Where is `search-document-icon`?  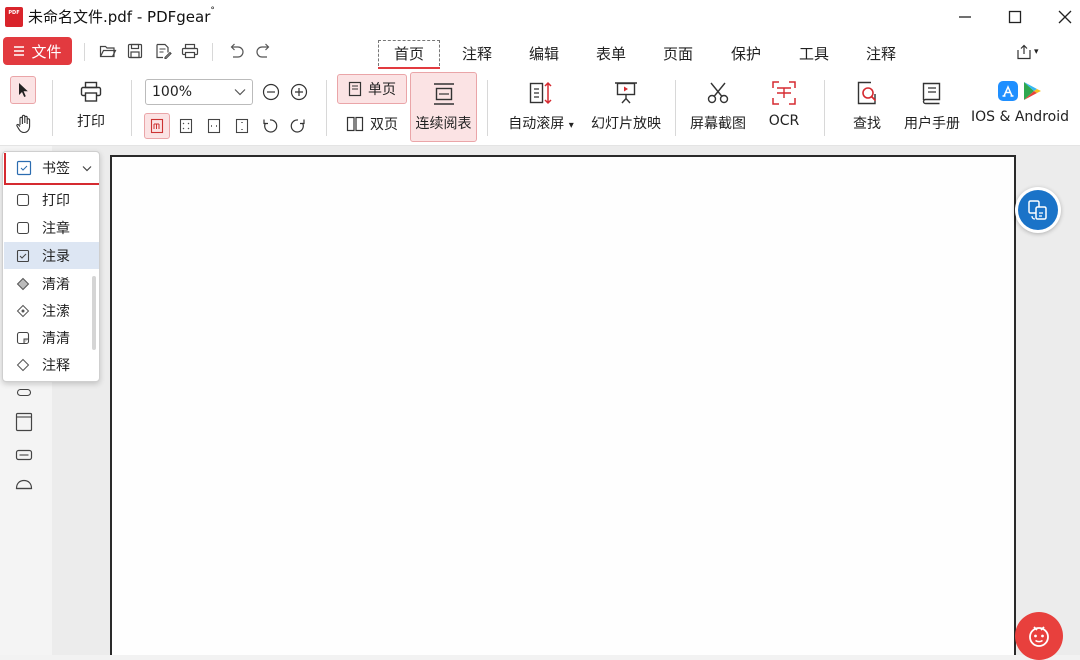
search-document-icon is located at coordinates (867, 93).